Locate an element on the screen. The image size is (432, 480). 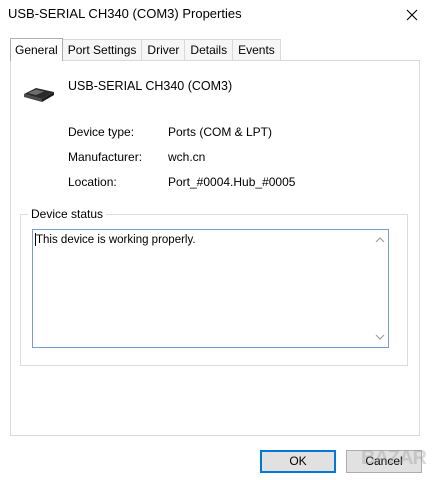
tab-driver: Driver is located at coordinates (163, 49).